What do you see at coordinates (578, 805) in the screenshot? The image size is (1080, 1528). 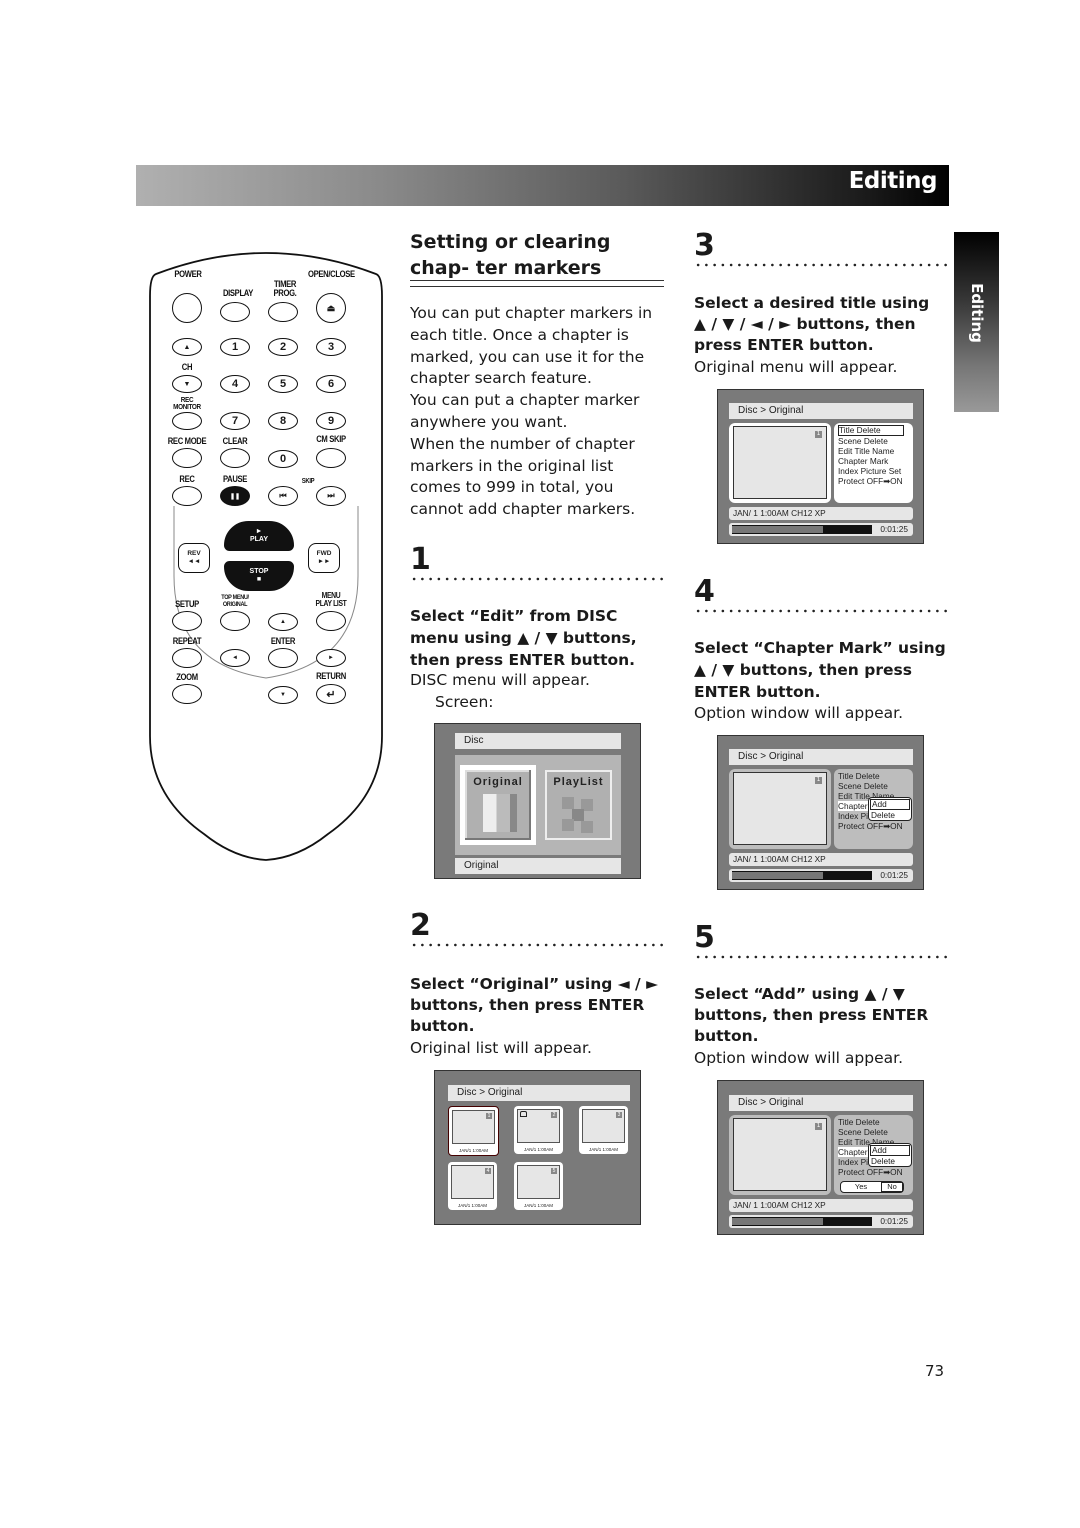 I see `playlist-option: PlayList` at bounding box center [578, 805].